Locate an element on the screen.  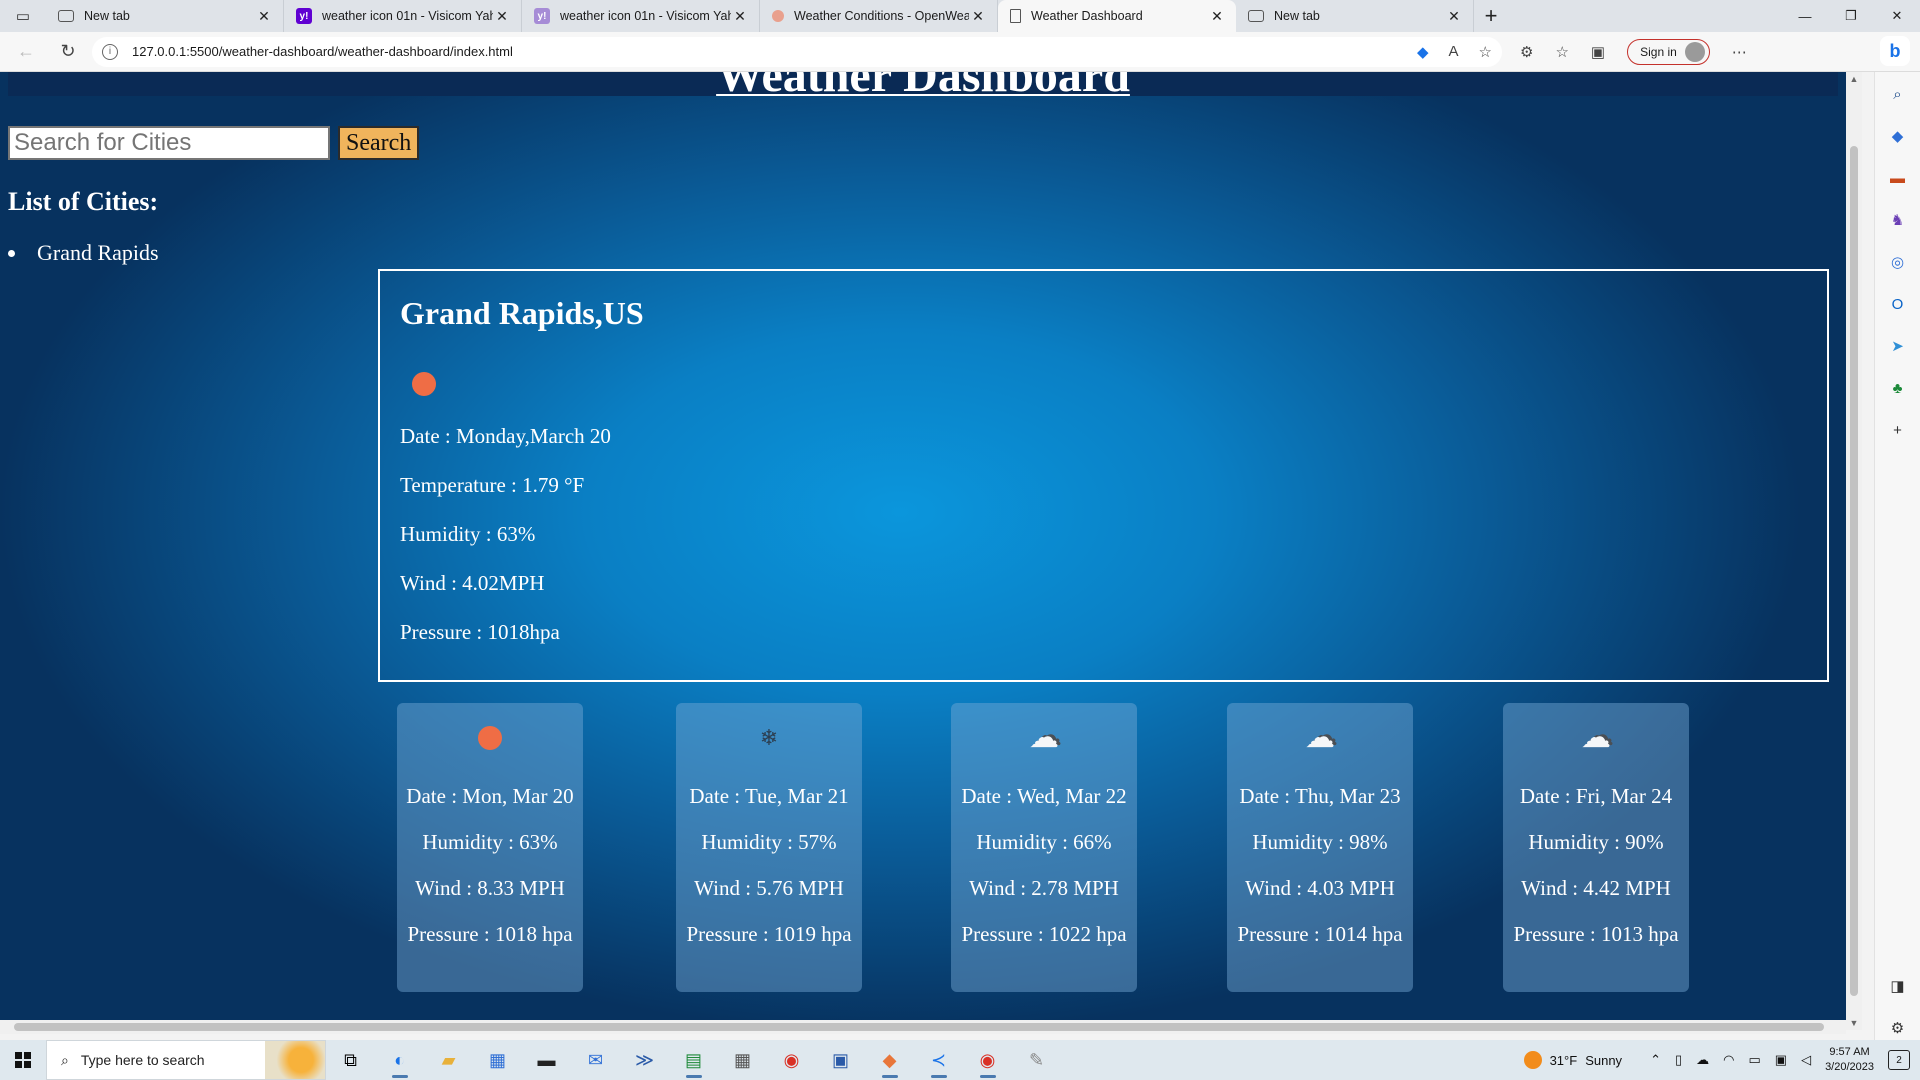
tab-openweather: Weather Conditions - OpenWeather ✕ is located at coordinates (879, 16).